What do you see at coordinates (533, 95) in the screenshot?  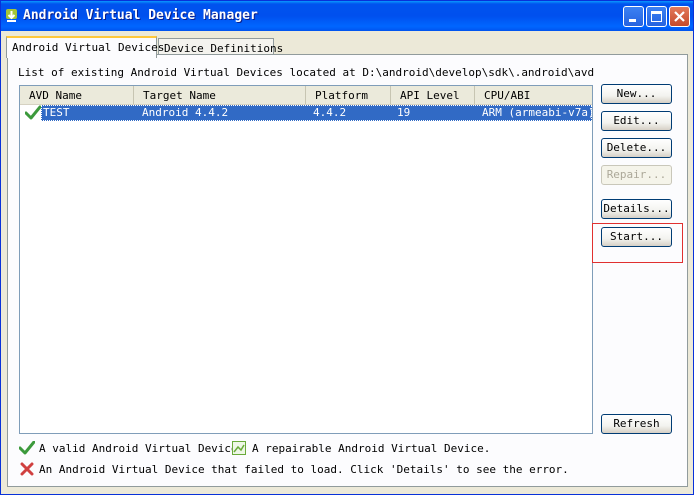 I see `column-header-cpu-abi: CPU/ABI` at bounding box center [533, 95].